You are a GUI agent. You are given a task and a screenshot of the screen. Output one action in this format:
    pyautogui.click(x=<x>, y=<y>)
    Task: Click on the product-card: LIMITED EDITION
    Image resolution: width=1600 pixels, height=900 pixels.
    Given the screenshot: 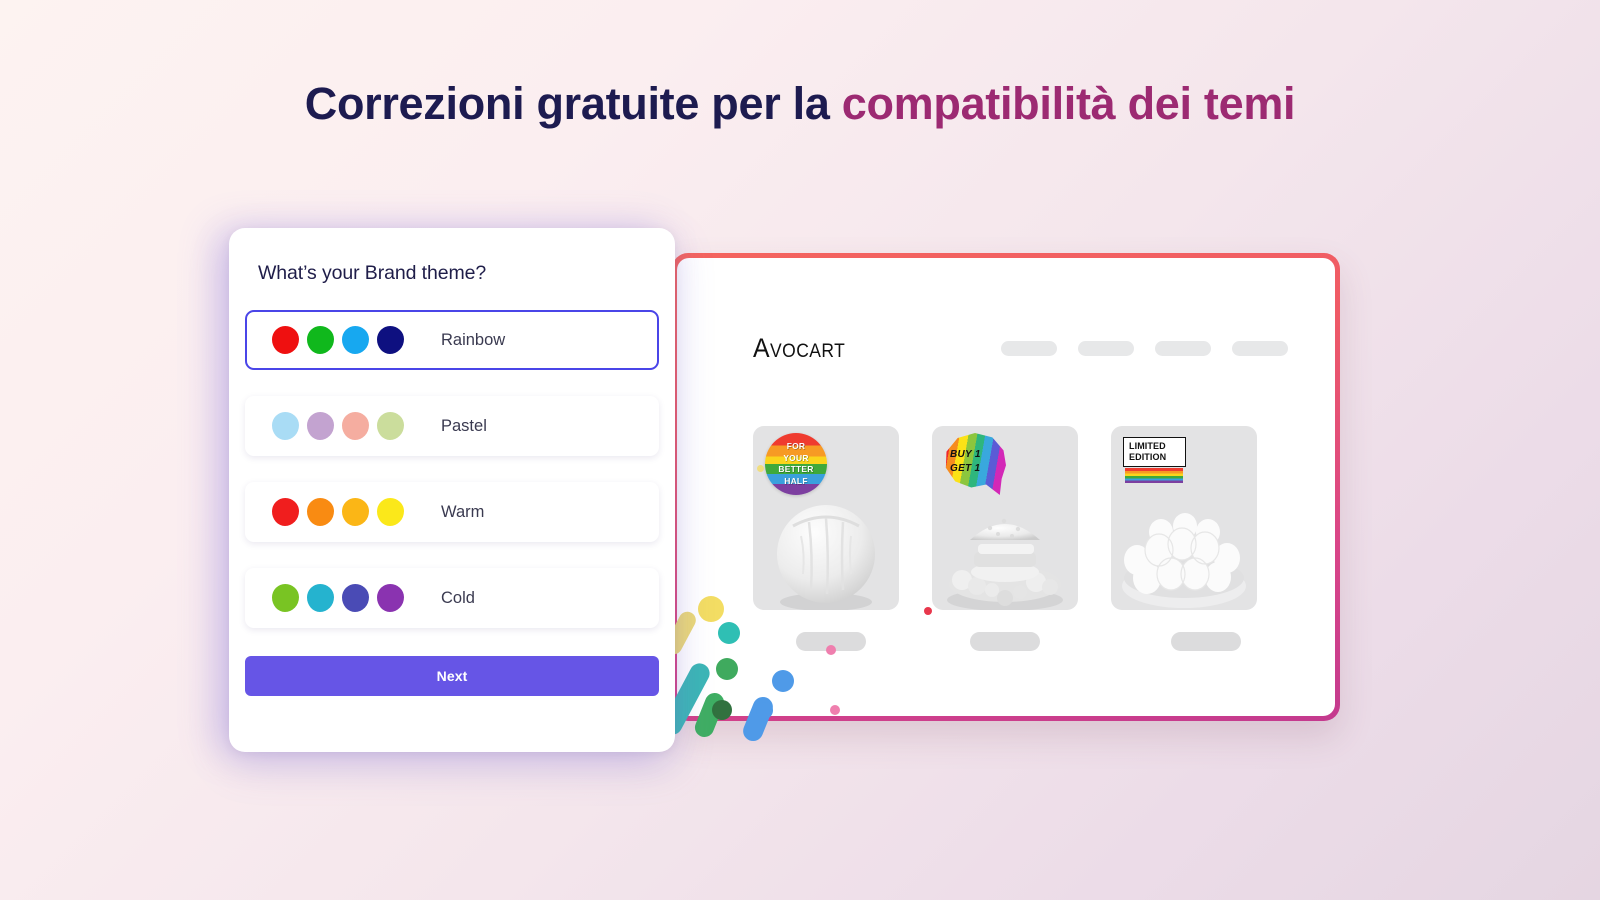 What is the action you would take?
    pyautogui.click(x=1184, y=518)
    